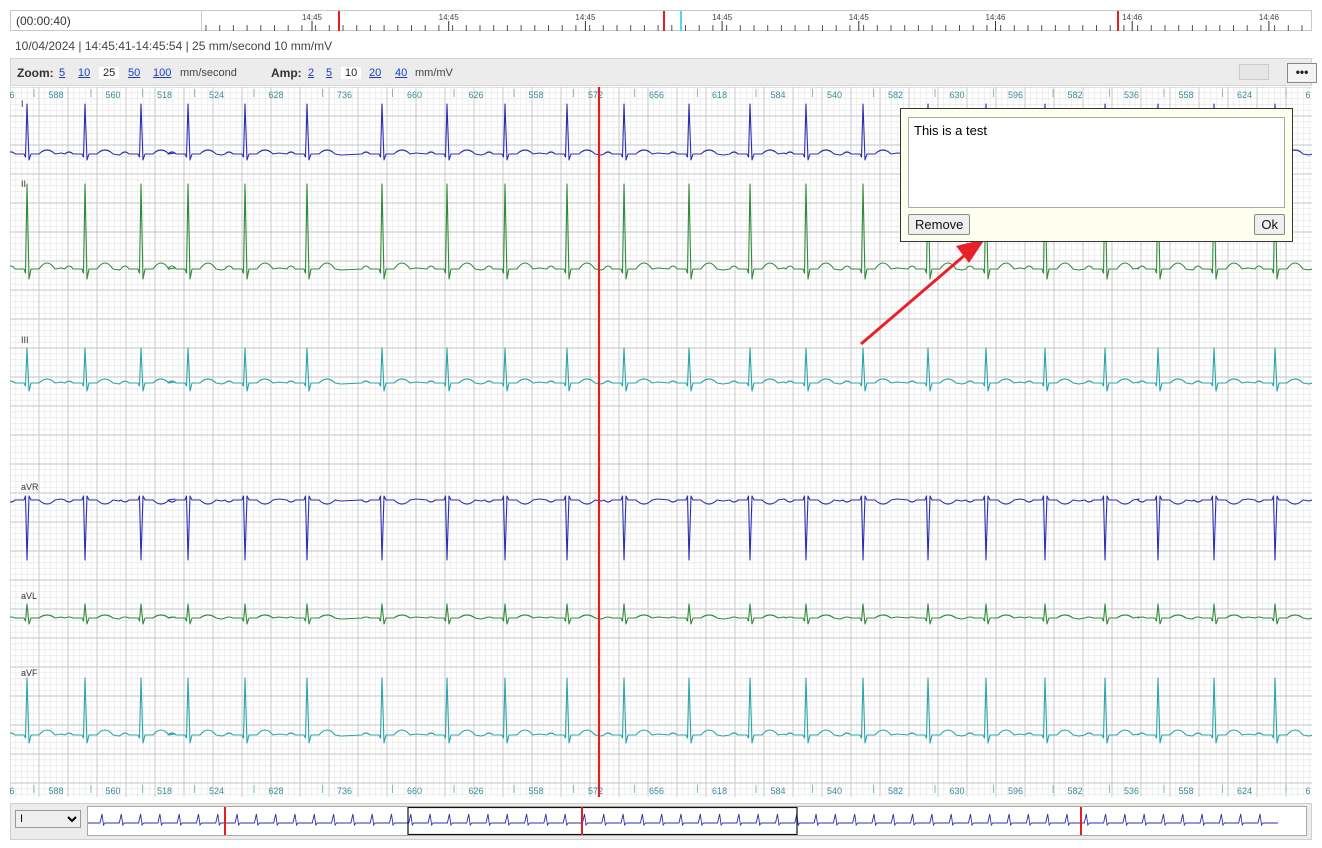 Image resolution: width=1322 pixels, height=848 pixels. I want to click on zoom-option-25: 25, so click(109, 73).